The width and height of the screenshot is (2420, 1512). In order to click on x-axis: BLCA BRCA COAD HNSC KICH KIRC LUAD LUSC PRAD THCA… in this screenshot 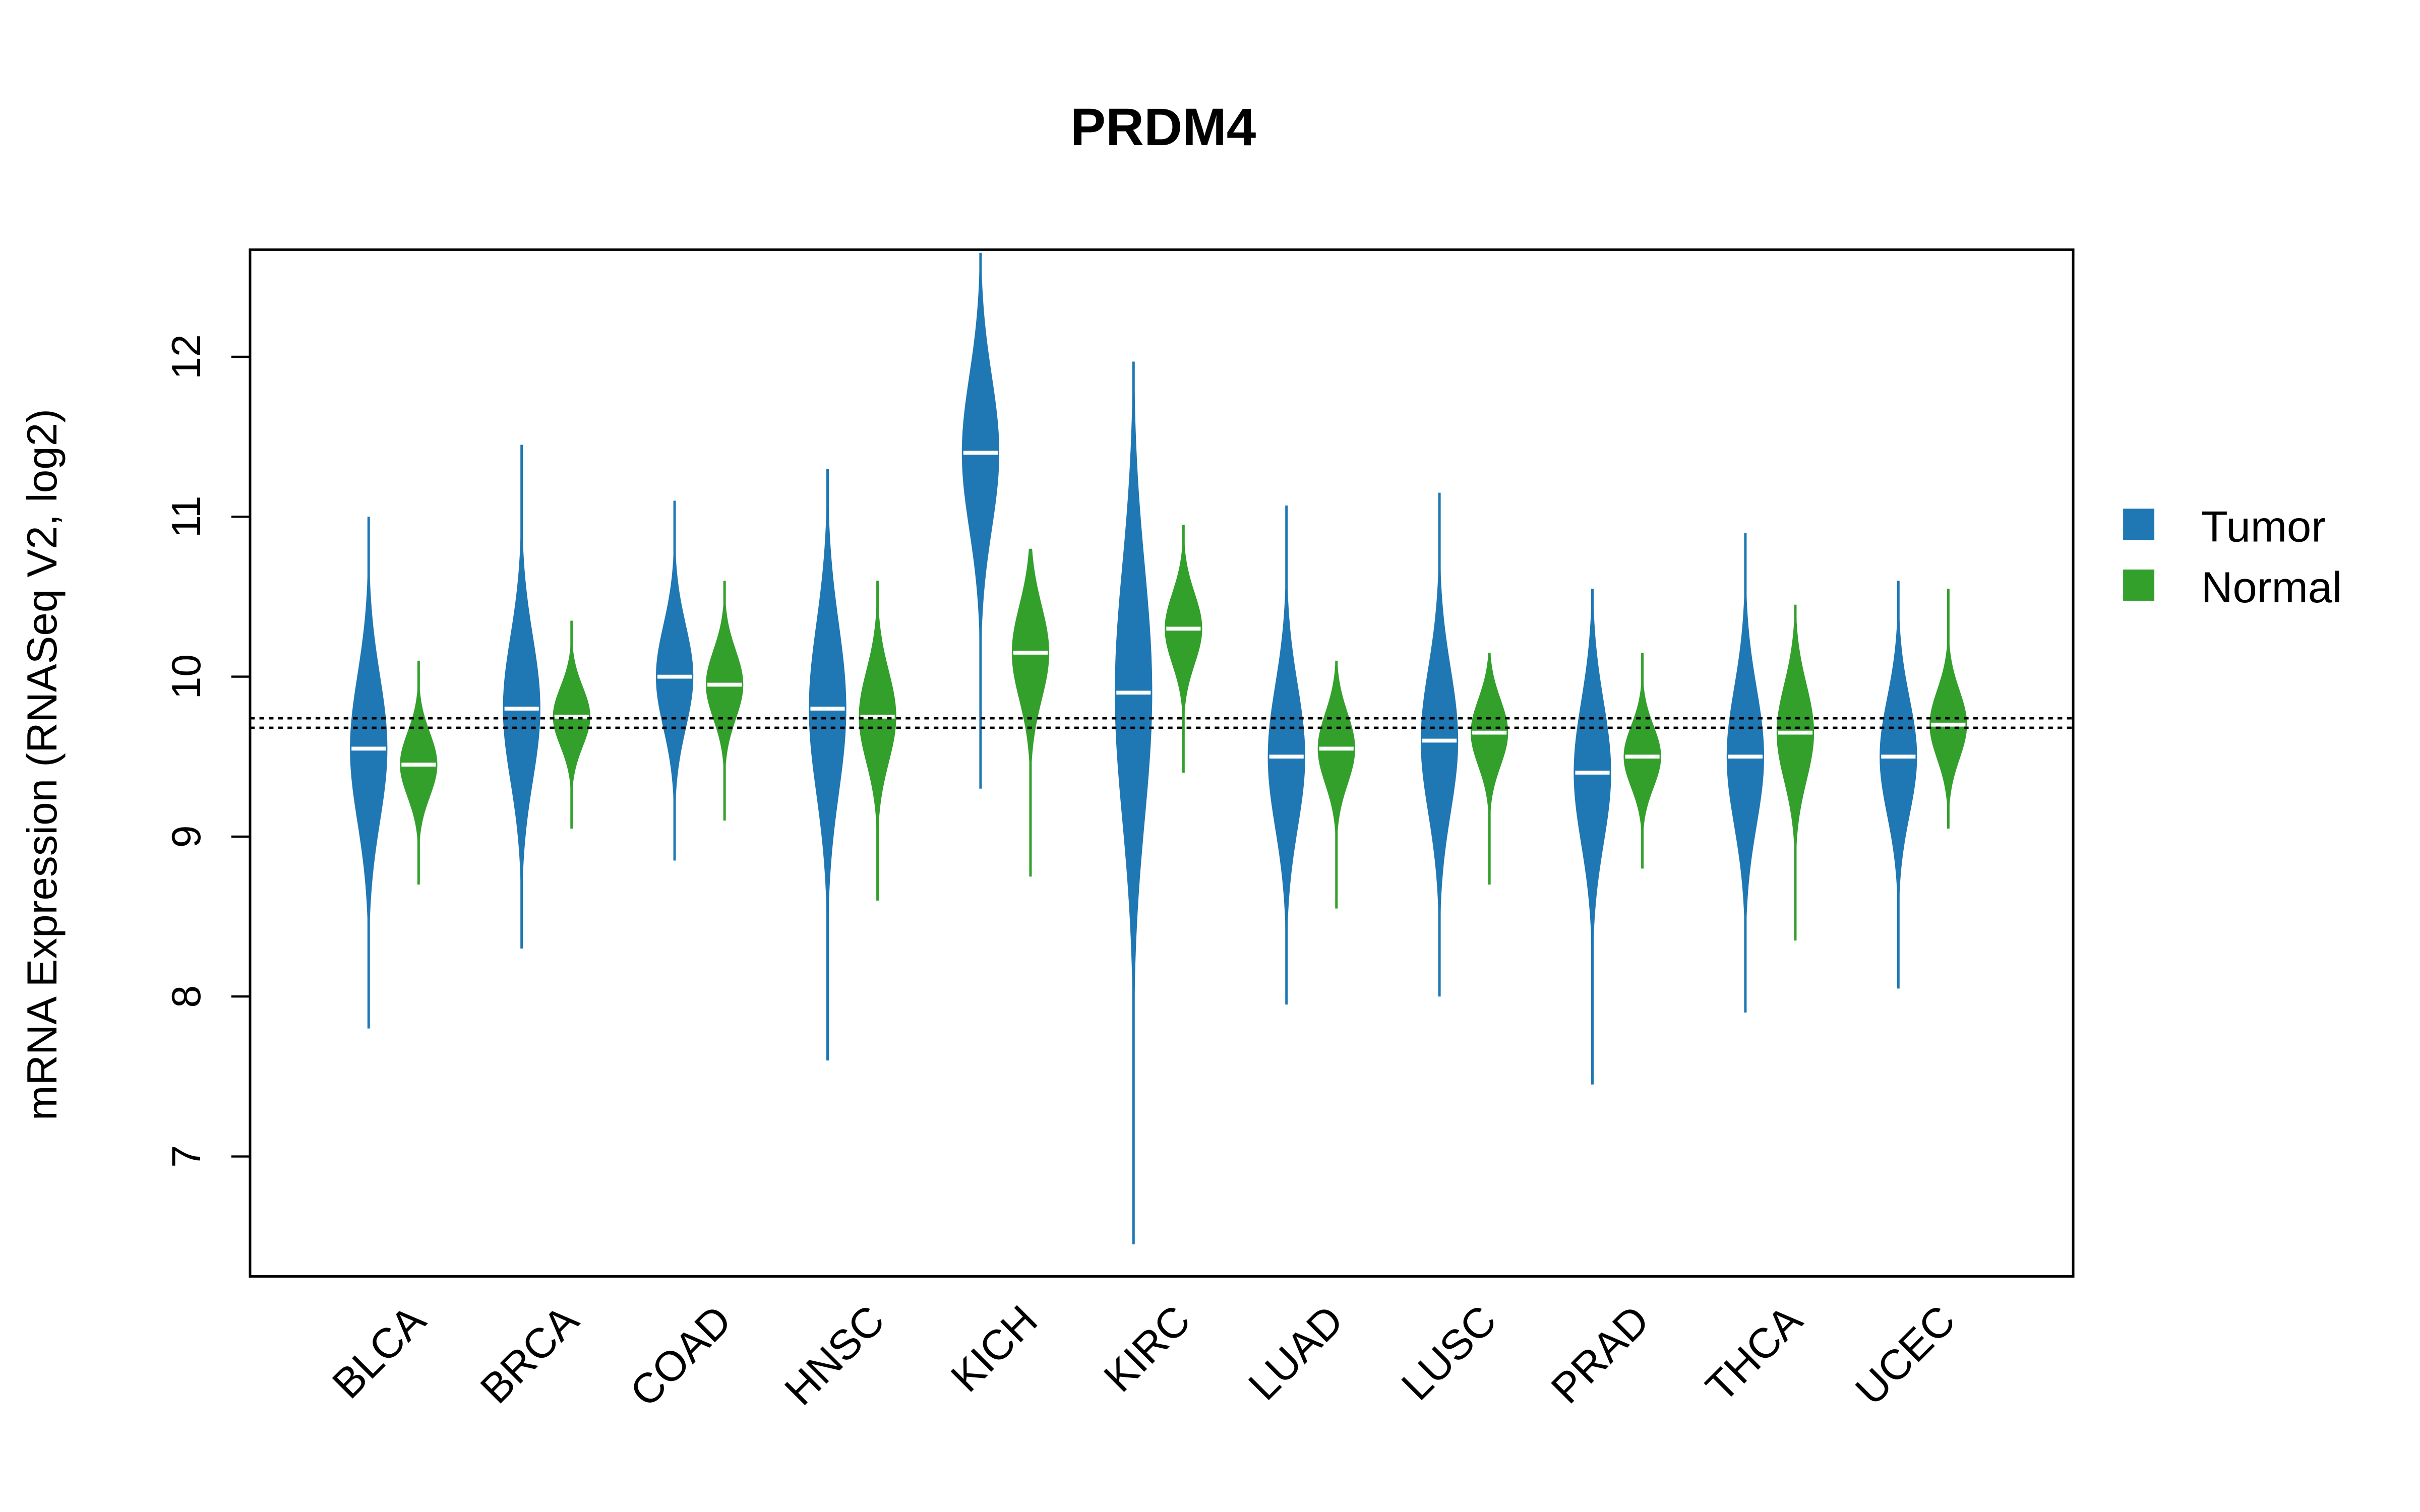, I will do `click(1143, 1356)`.